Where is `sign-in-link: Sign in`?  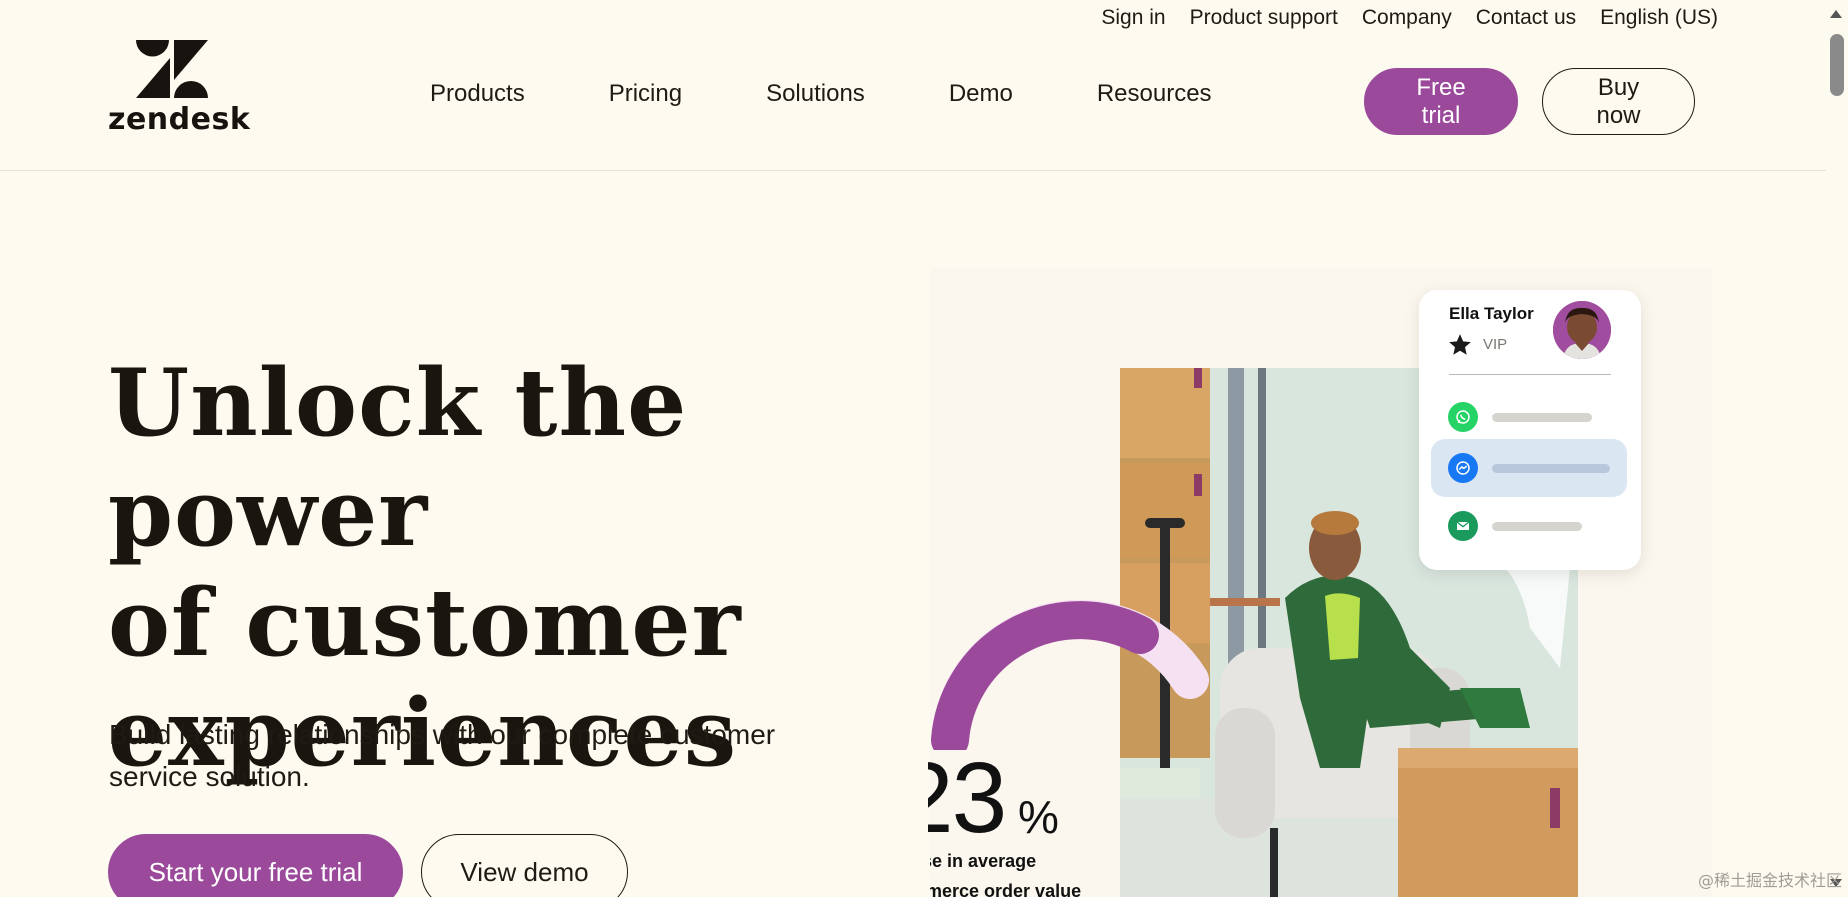 sign-in-link: Sign in is located at coordinates (1133, 18).